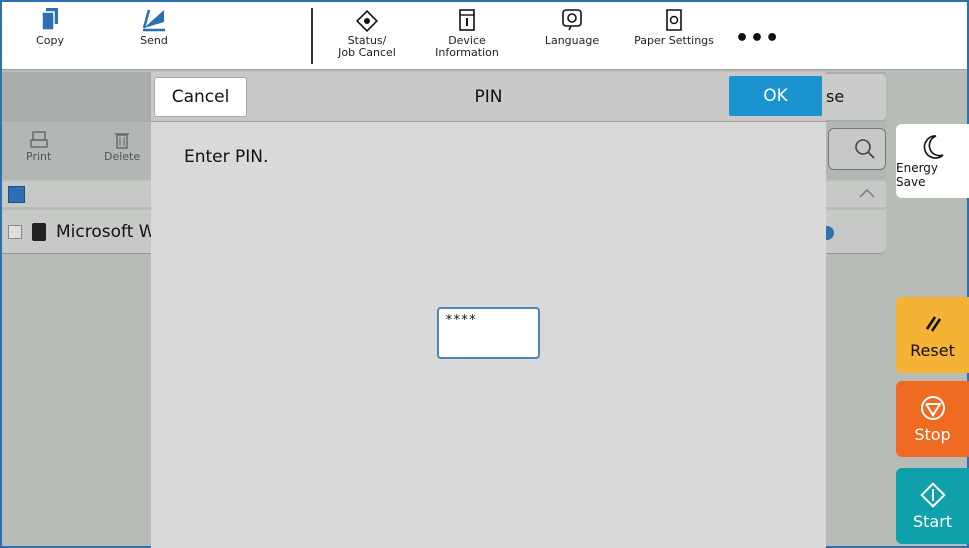 The height and width of the screenshot is (548, 969). I want to click on paper-settings-icon, so click(674, 17).